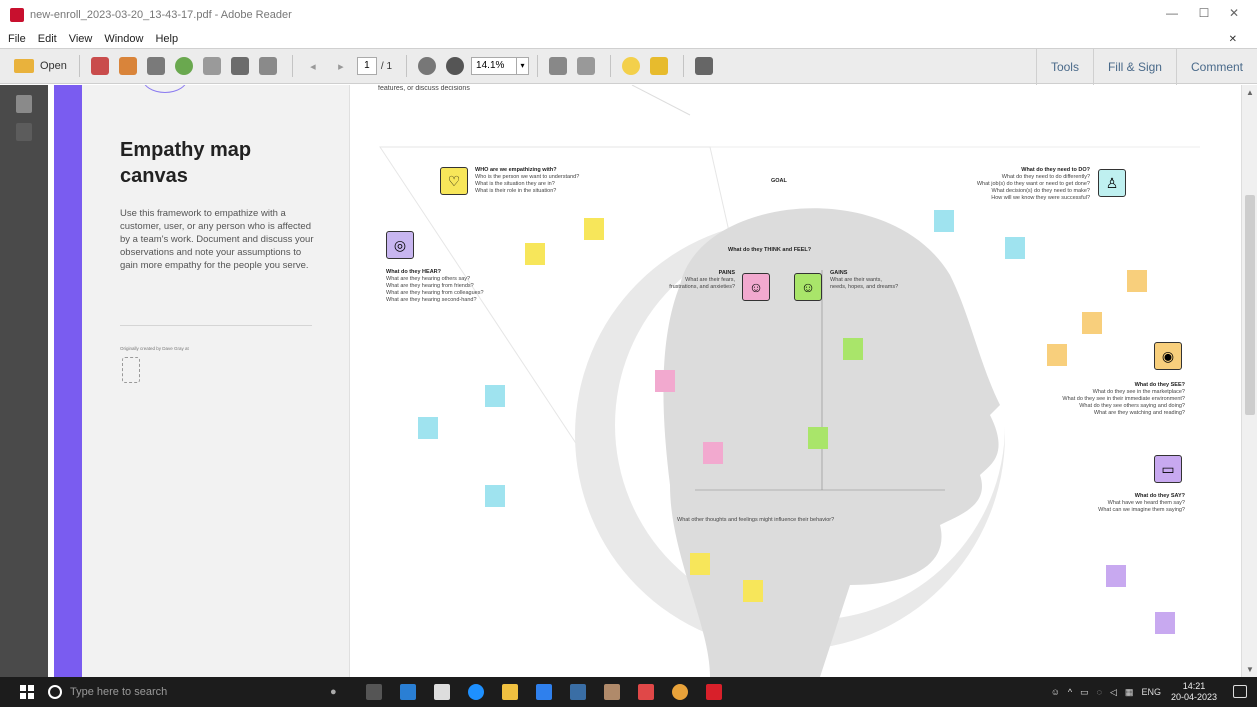  I want to click on fullscreen-icon, so click(704, 66).